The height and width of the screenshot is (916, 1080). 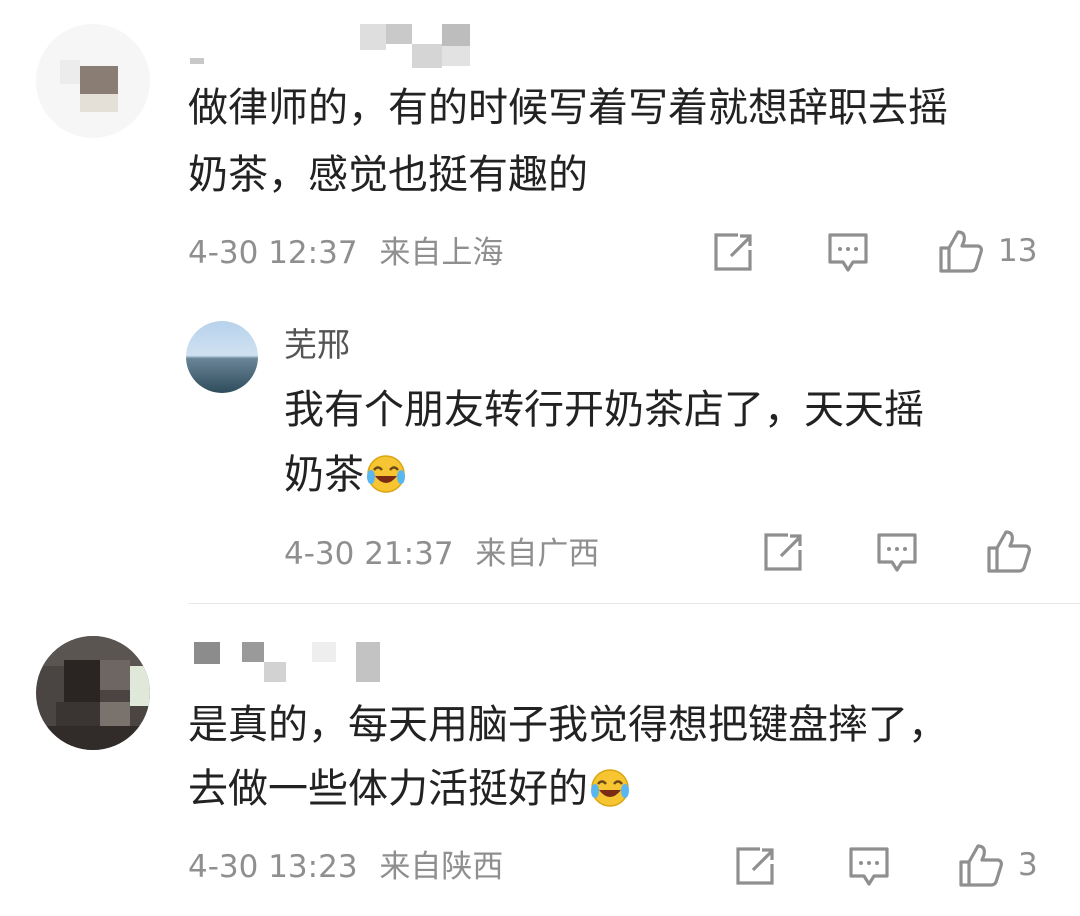 What do you see at coordinates (273, 253) in the screenshot?
I see `date-text: 4-30 12:37` at bounding box center [273, 253].